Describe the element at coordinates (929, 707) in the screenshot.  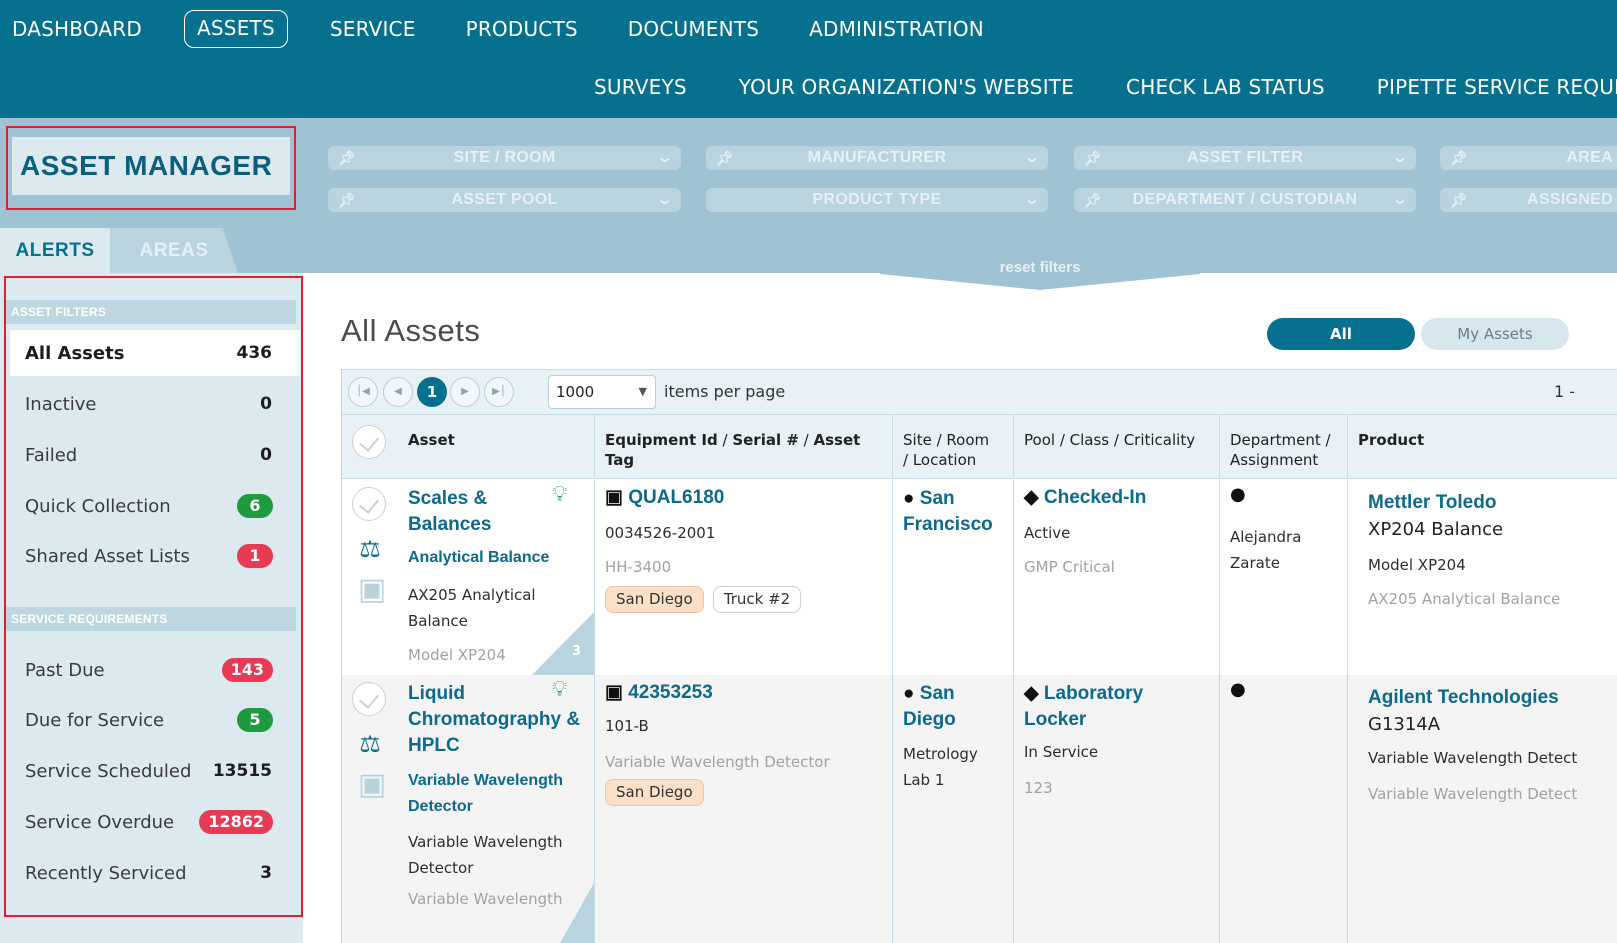
I see `site-link: ● San Diego` at that location.